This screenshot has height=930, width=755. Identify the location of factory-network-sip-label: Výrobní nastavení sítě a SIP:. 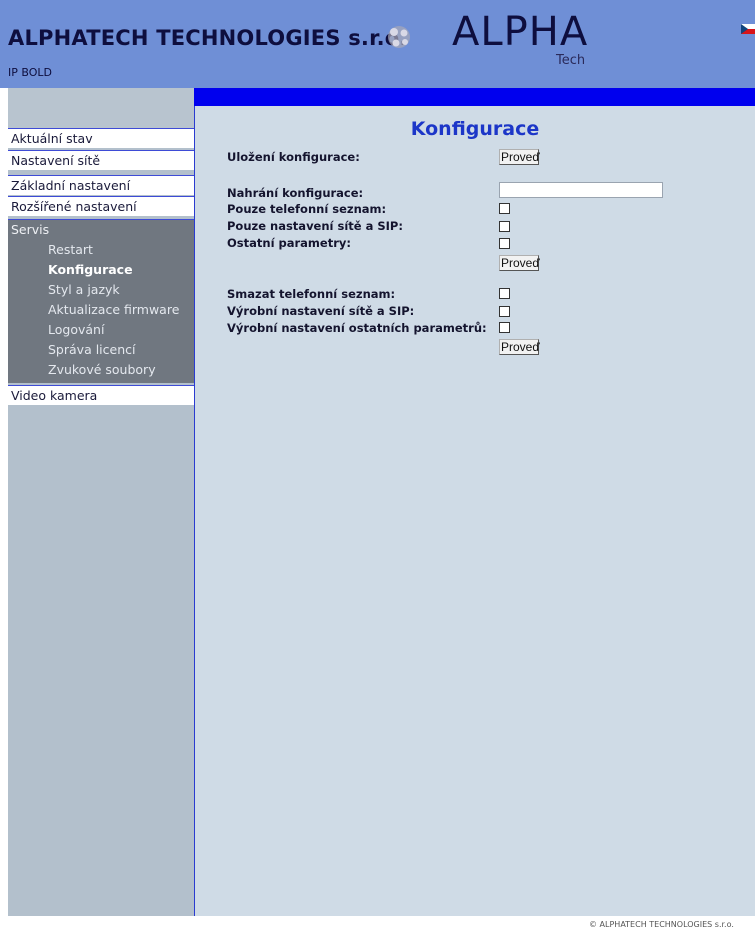
(321, 311).